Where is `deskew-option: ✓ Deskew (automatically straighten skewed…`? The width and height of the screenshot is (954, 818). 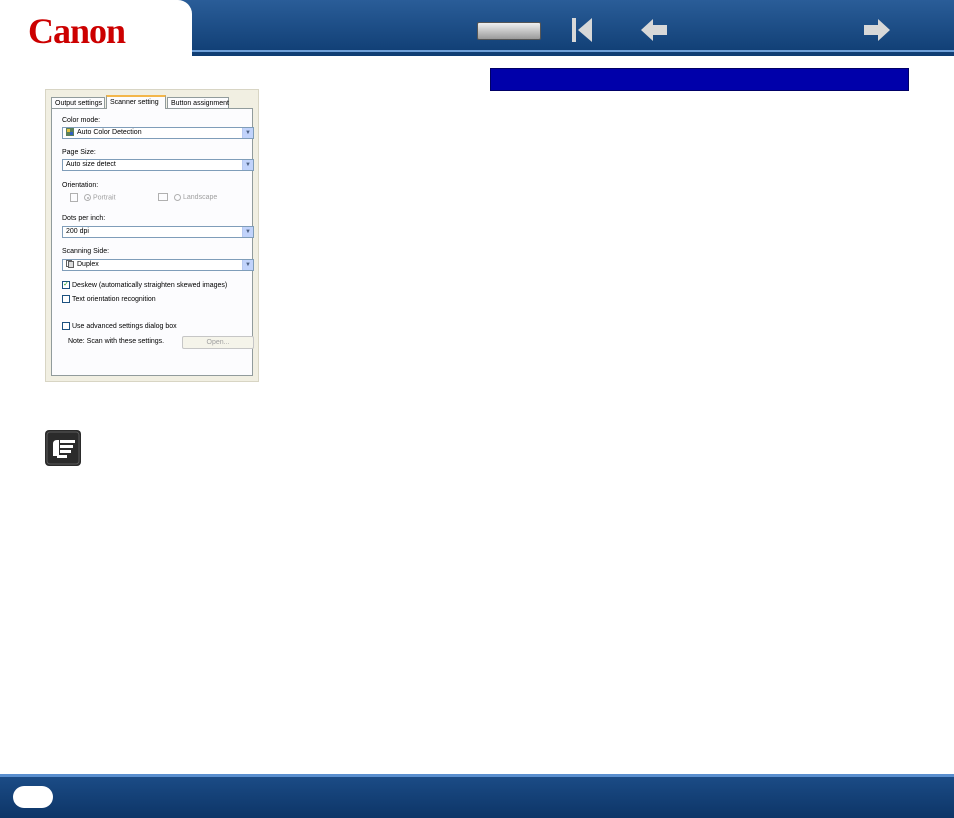
deskew-option: ✓ Deskew (automatically straighten skewed… is located at coordinates (144, 285).